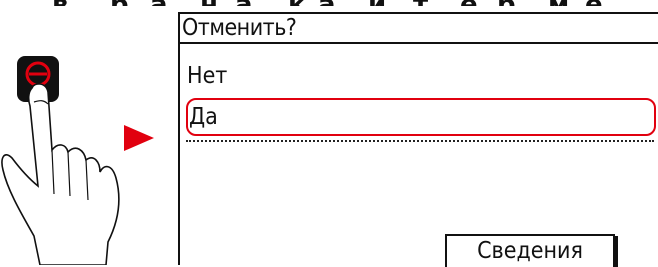 The width and height of the screenshot is (658, 267). Describe the element at coordinates (203, 117) in the screenshot. I see `option-yes-label: Да` at that location.